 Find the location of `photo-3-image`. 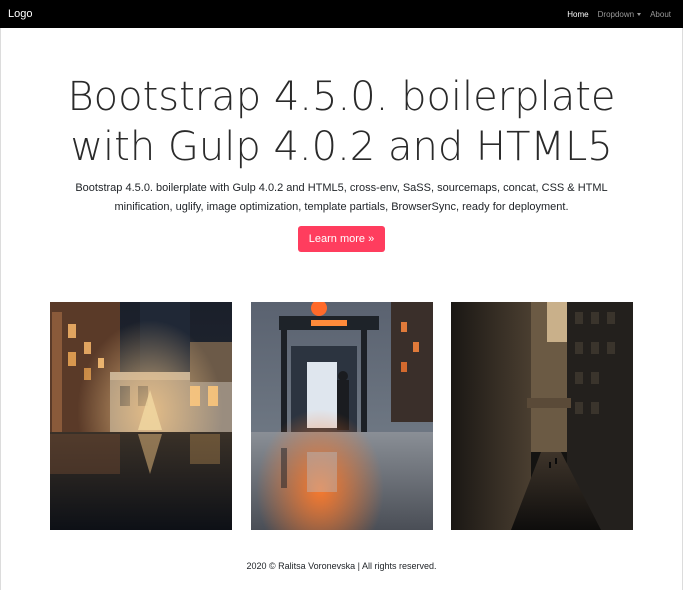

photo-3-image is located at coordinates (542, 416).